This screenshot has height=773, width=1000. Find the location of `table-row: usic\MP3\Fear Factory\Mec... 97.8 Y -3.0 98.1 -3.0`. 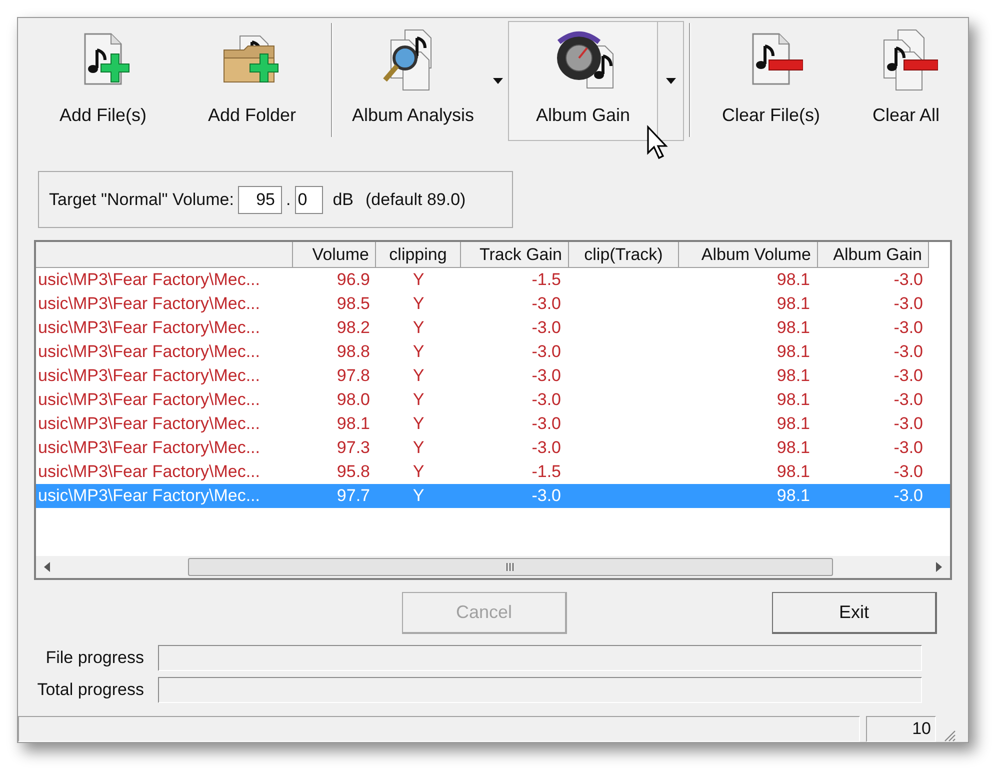

table-row: usic\MP3\Fear Factory\Mec... 97.8 Y -3.0 98.1 -3.0 is located at coordinates (493, 376).